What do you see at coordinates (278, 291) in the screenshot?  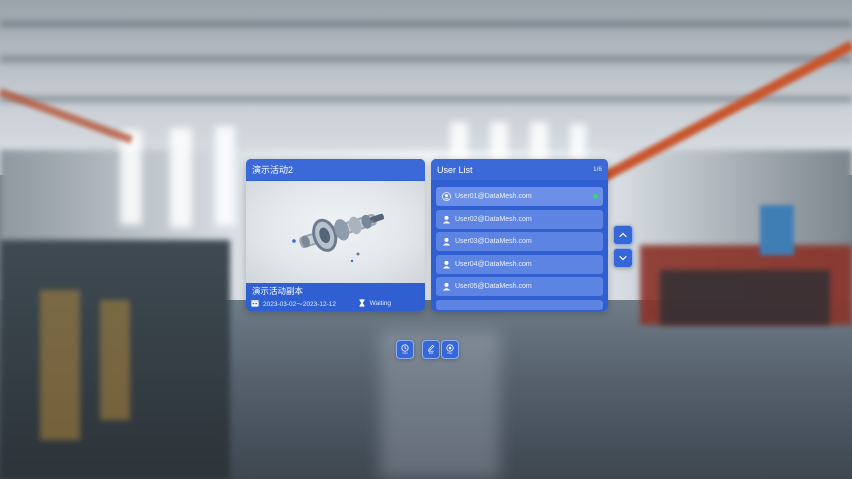 I see `activity-name: 演示活动副本` at bounding box center [278, 291].